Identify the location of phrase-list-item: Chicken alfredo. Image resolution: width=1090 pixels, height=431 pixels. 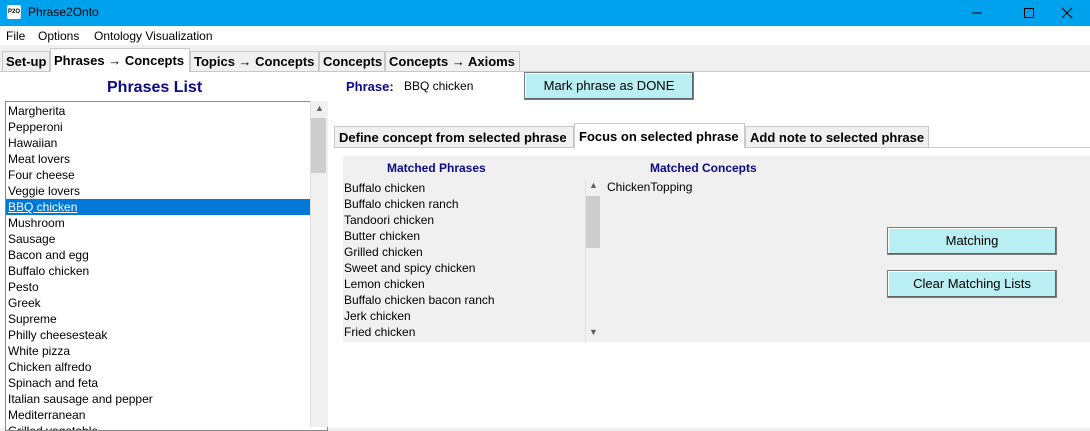
(49, 367).